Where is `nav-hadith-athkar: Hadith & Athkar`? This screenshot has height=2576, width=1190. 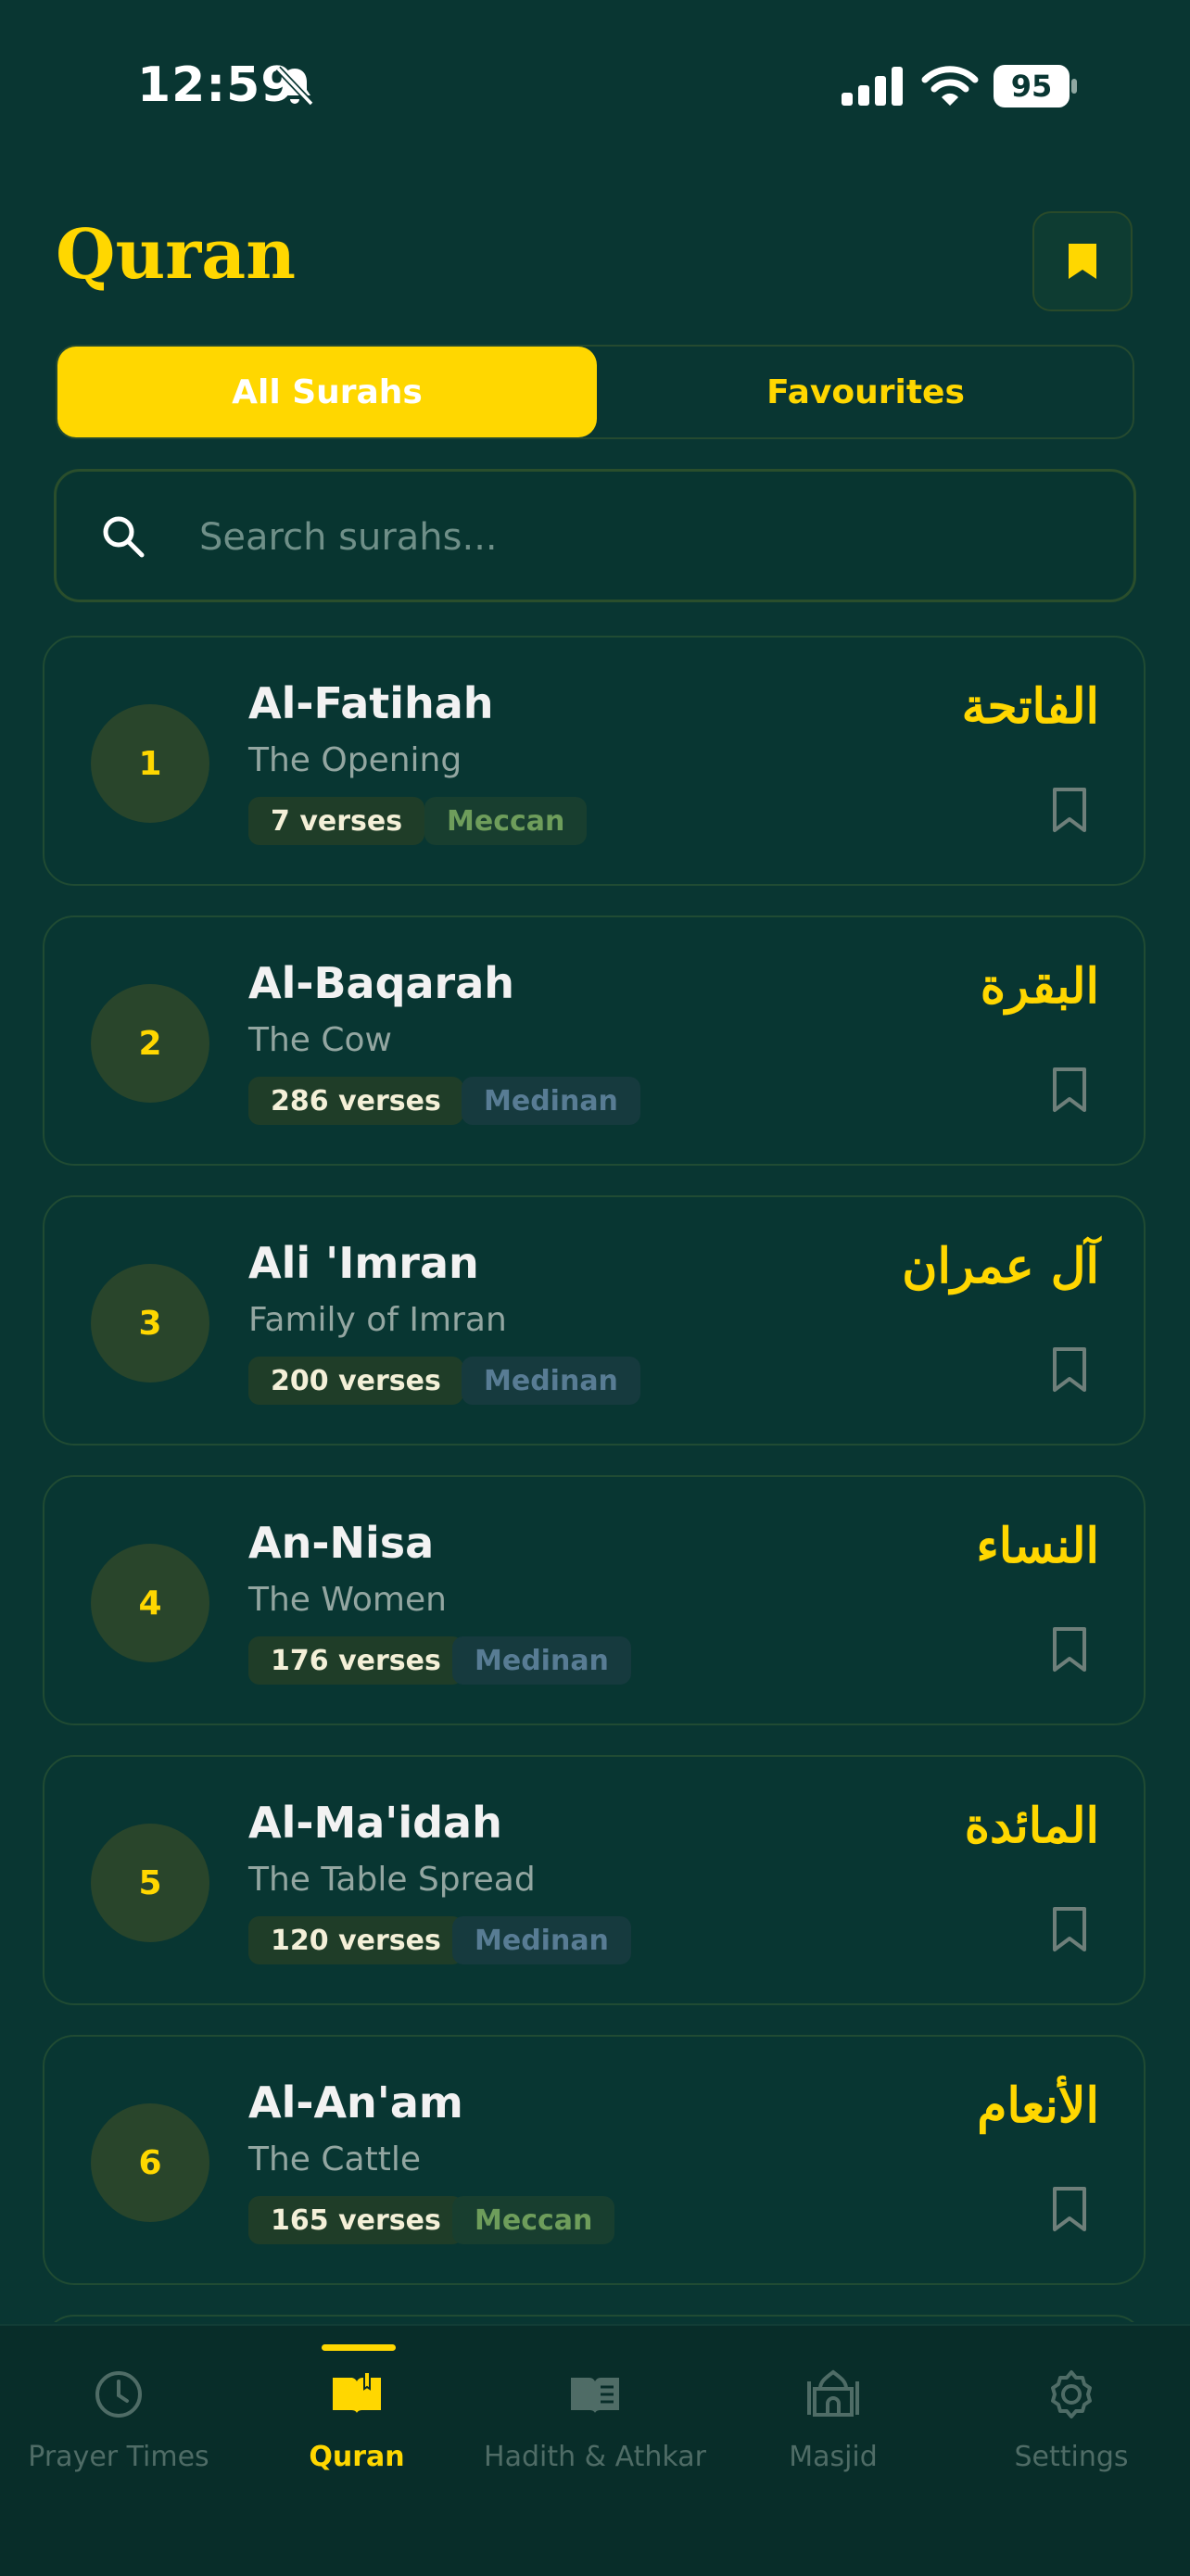 nav-hadith-athkar: Hadith & Athkar is located at coordinates (595, 2418).